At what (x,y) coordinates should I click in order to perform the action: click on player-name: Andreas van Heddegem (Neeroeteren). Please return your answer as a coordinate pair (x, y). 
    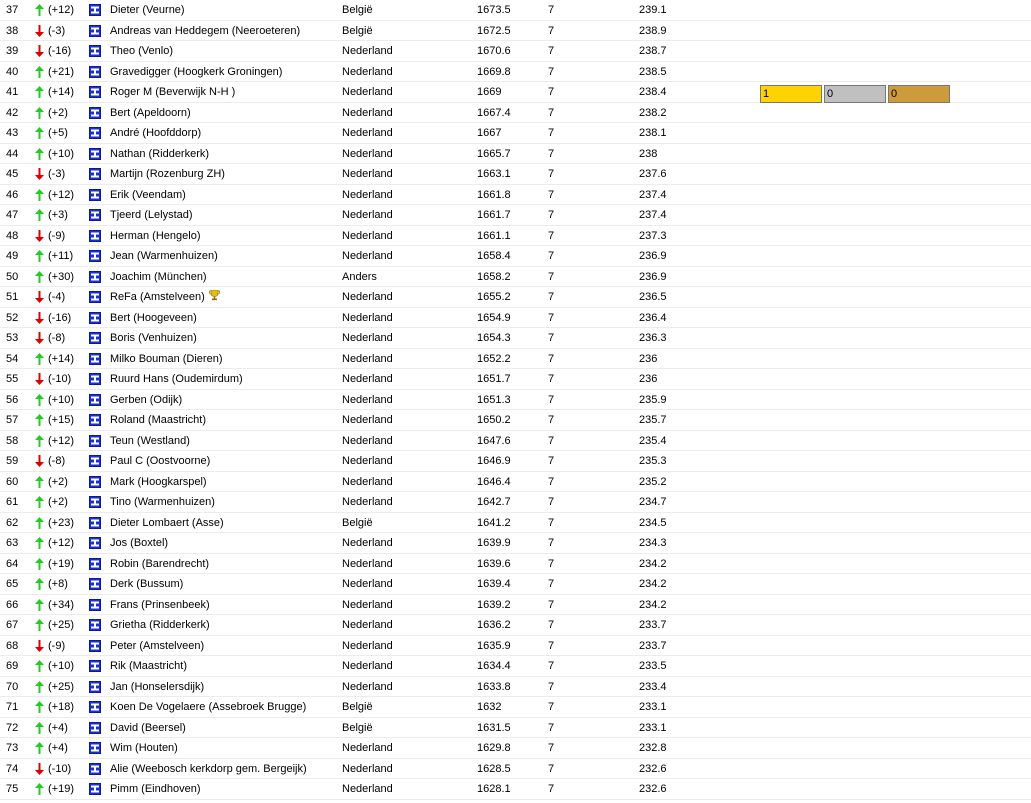
    Looking at the image, I should click on (205, 31).